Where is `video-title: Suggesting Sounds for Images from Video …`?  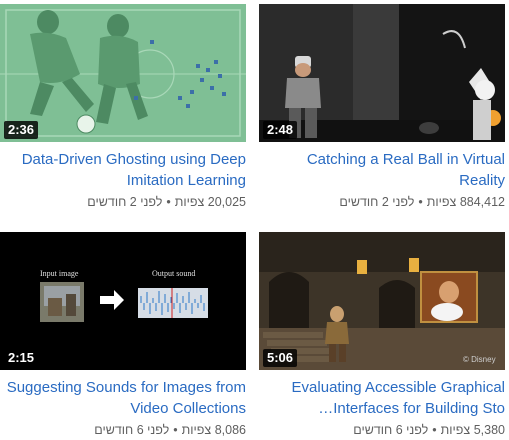
video-title: Suggesting Sounds for Images from Video … is located at coordinates (123, 398).